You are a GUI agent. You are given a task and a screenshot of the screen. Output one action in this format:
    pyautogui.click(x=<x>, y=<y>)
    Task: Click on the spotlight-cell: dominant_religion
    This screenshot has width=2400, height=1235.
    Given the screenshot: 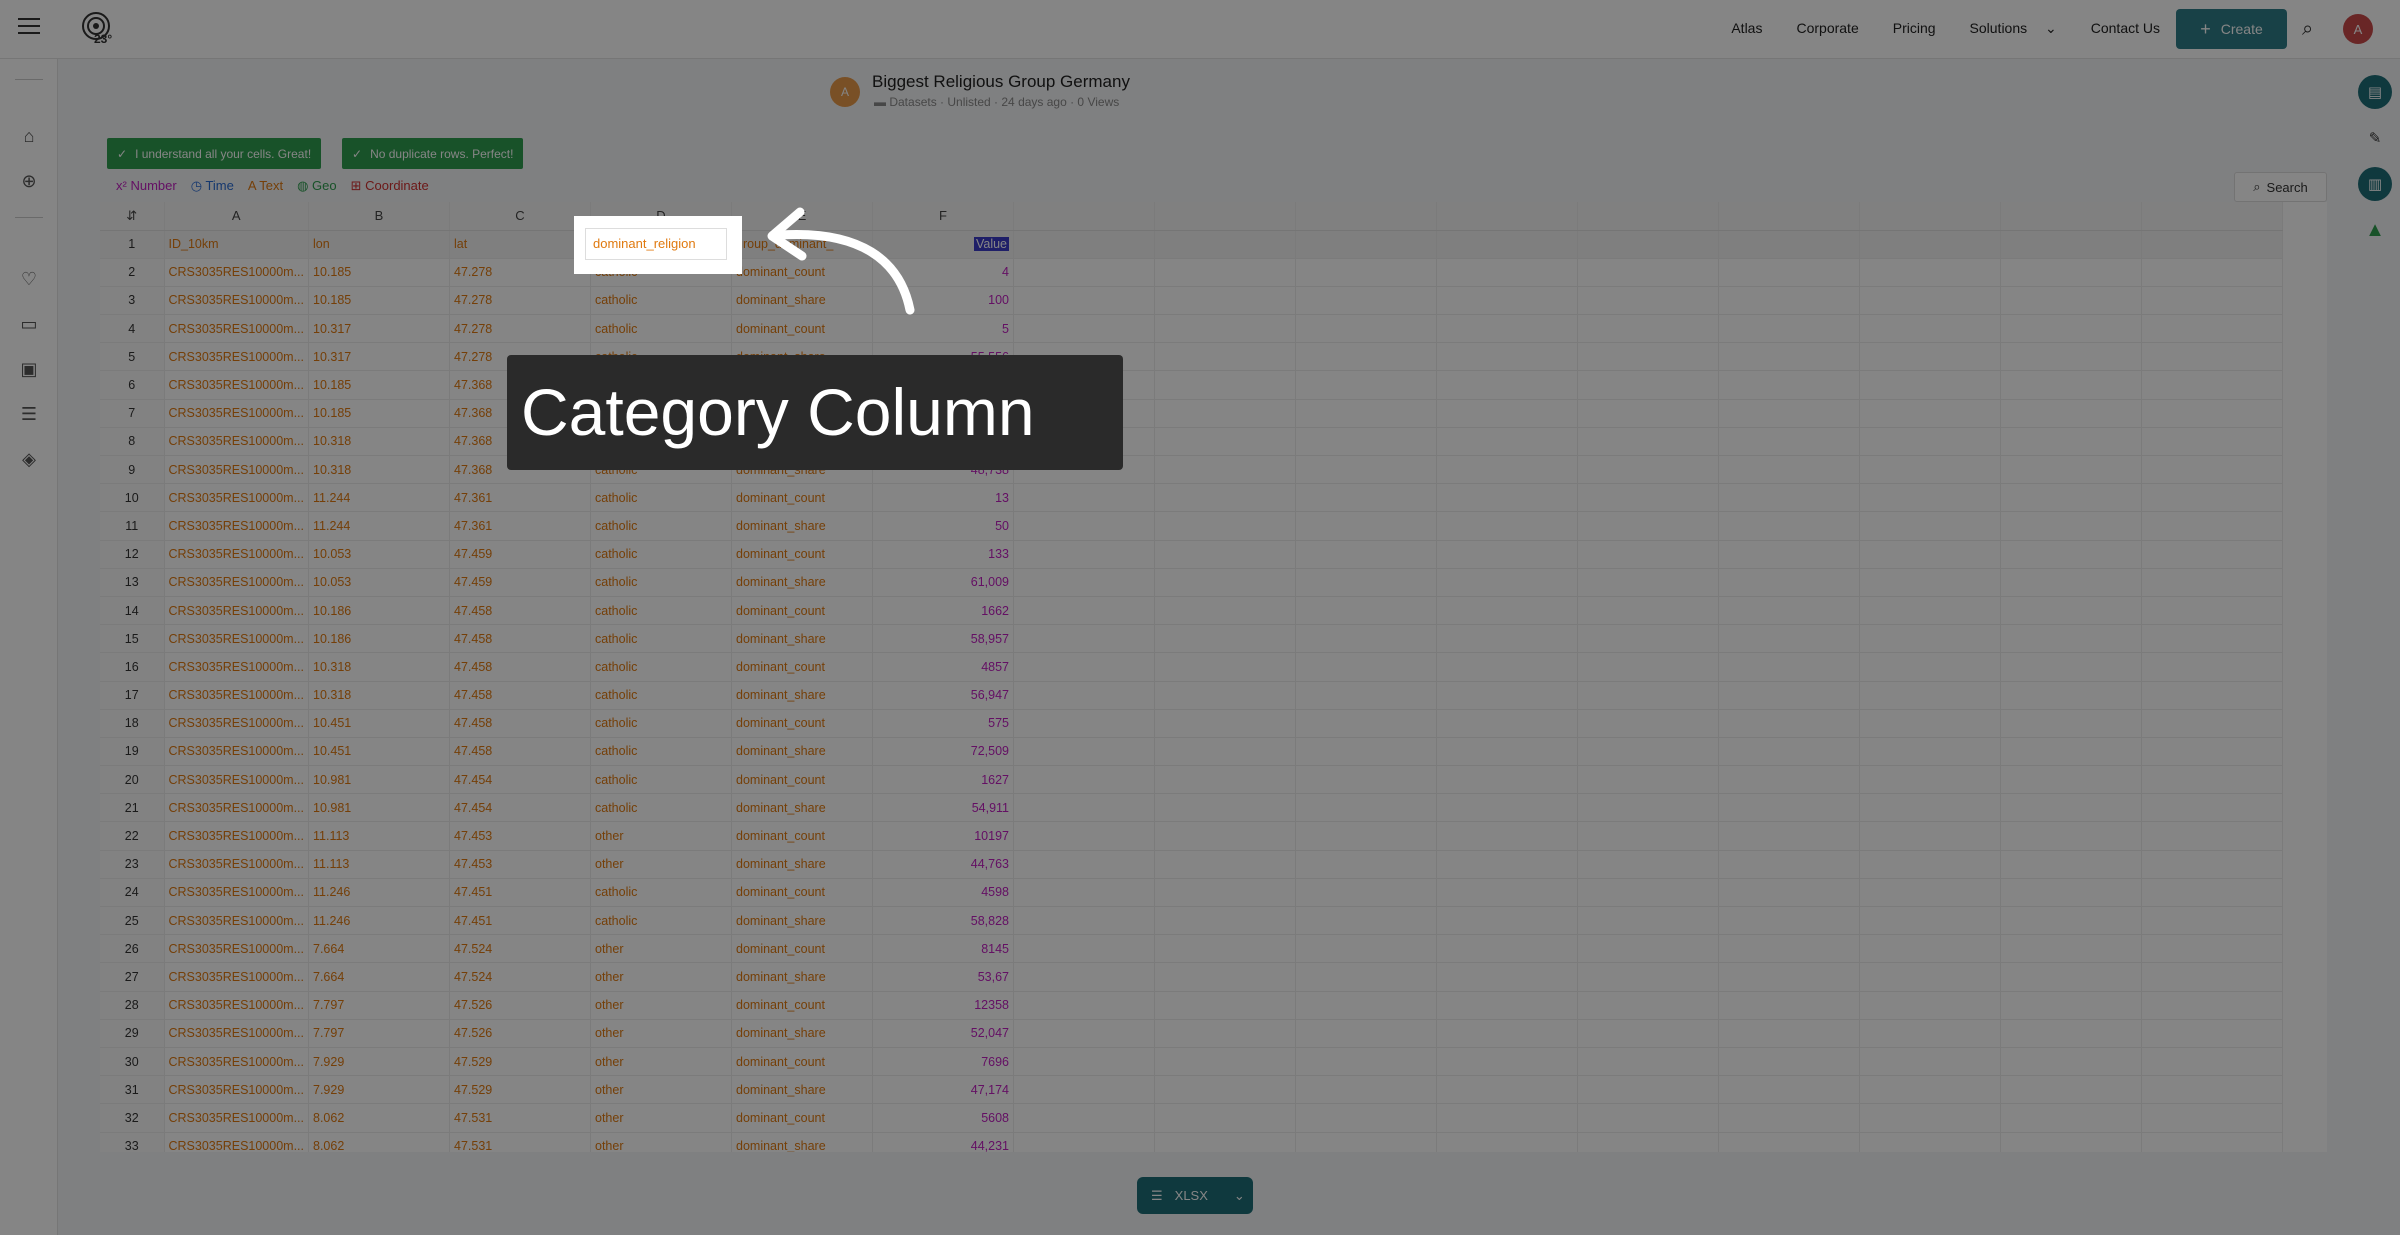 What is the action you would take?
    pyautogui.click(x=658, y=245)
    